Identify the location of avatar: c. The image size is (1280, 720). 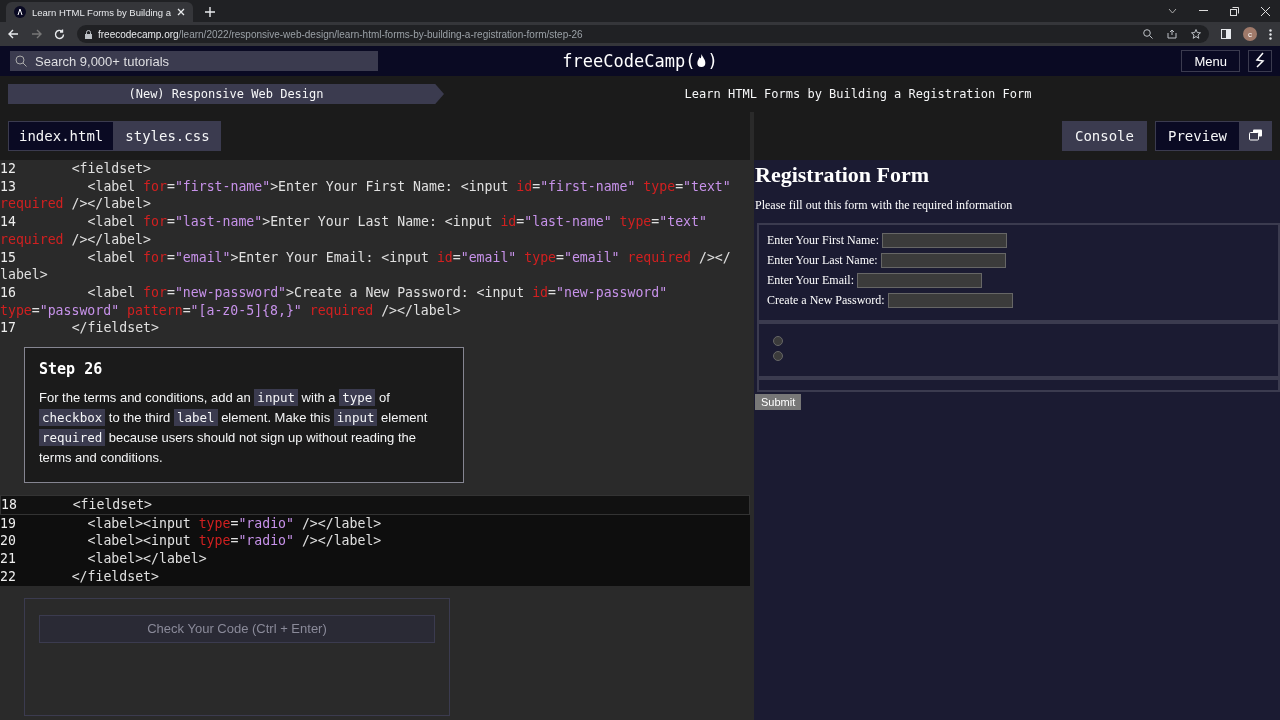
(1250, 34).